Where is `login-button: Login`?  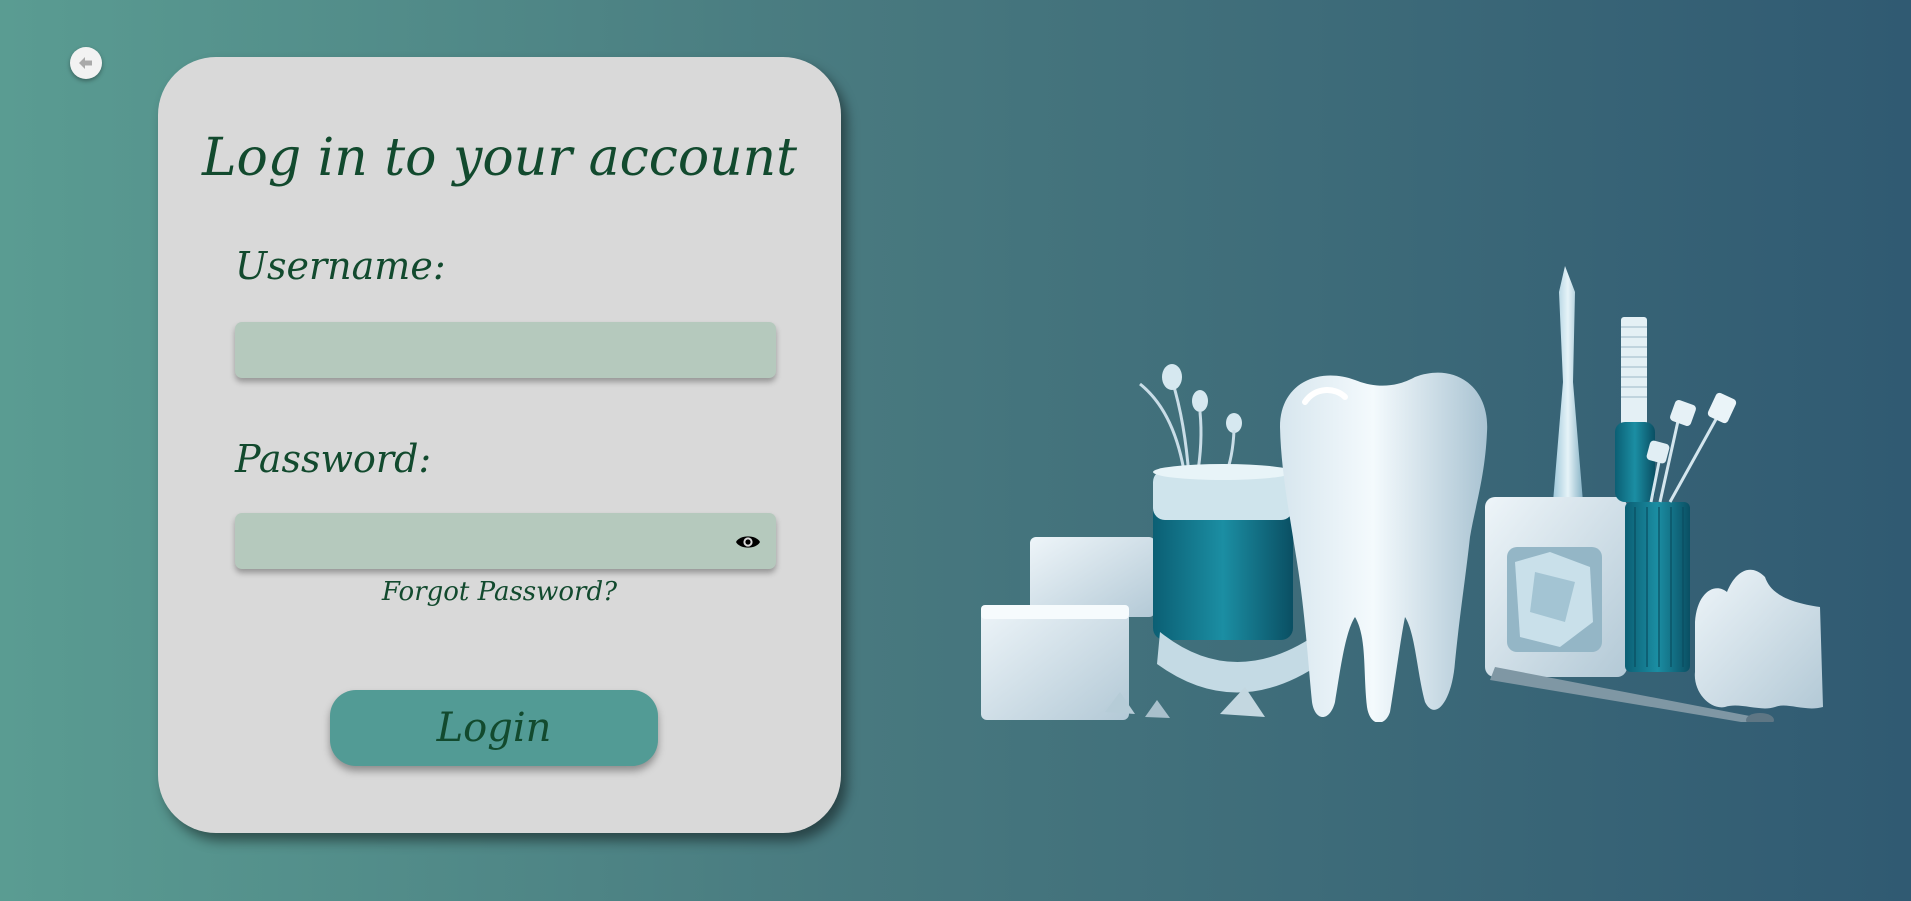 login-button: Login is located at coordinates (494, 728).